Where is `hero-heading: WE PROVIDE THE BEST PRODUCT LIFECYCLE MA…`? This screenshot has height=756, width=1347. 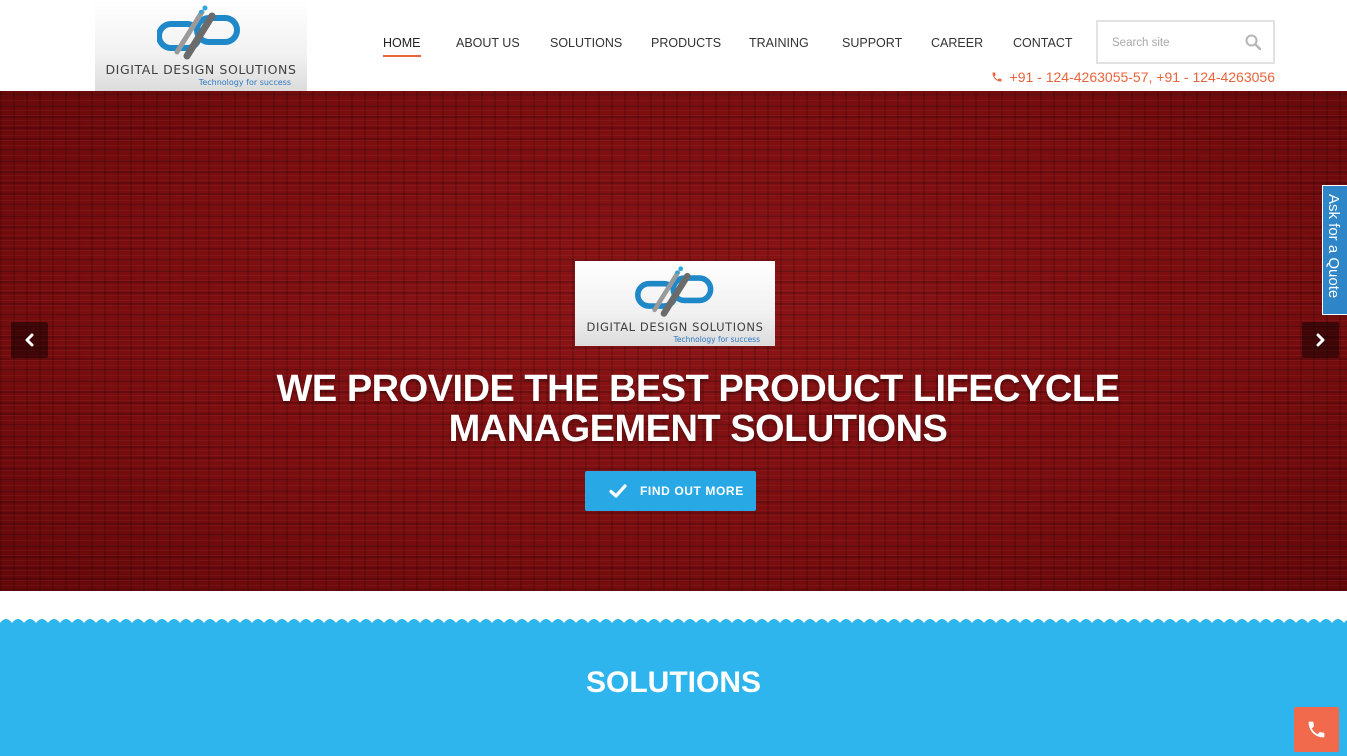 hero-heading: WE PROVIDE THE BEST PRODUCT LIFECYCLE MA… is located at coordinates (698, 409).